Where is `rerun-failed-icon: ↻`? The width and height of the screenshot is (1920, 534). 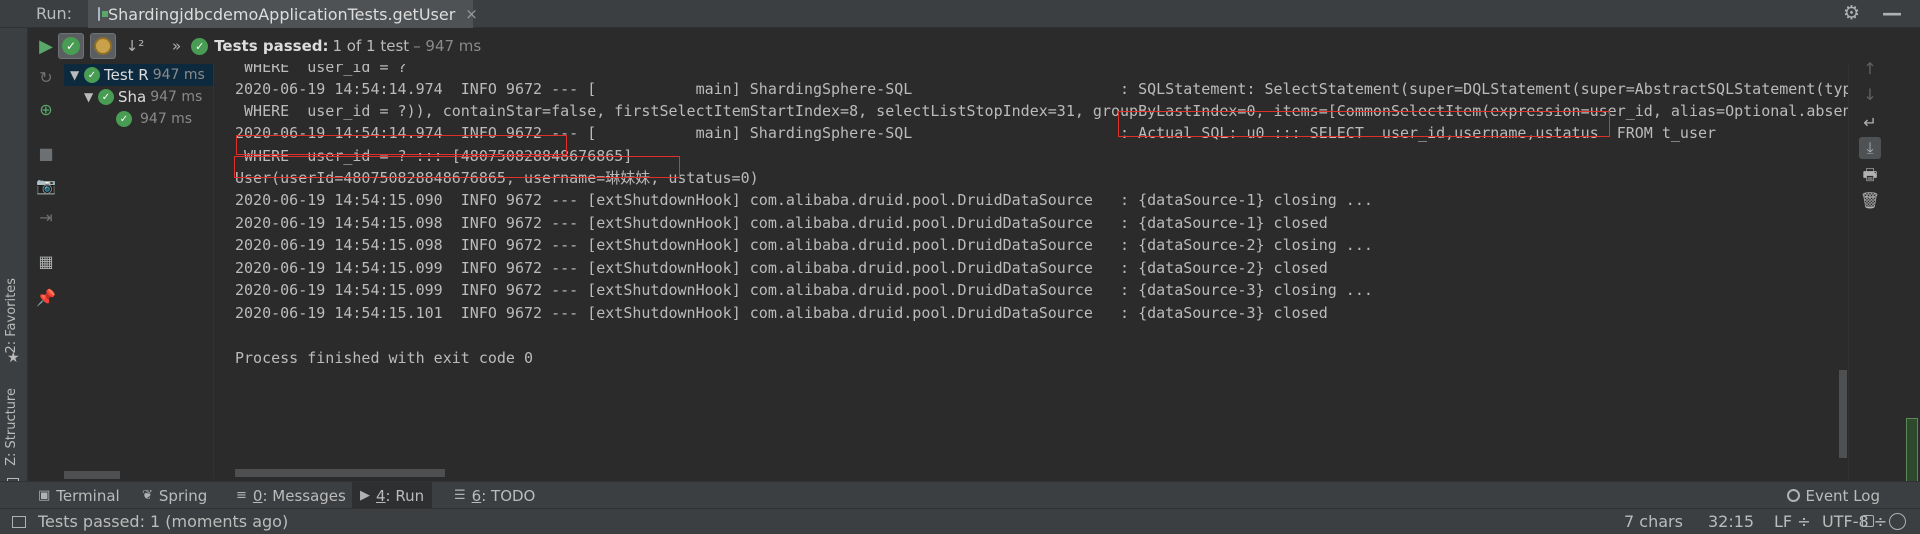 rerun-failed-icon: ↻ is located at coordinates (46, 78).